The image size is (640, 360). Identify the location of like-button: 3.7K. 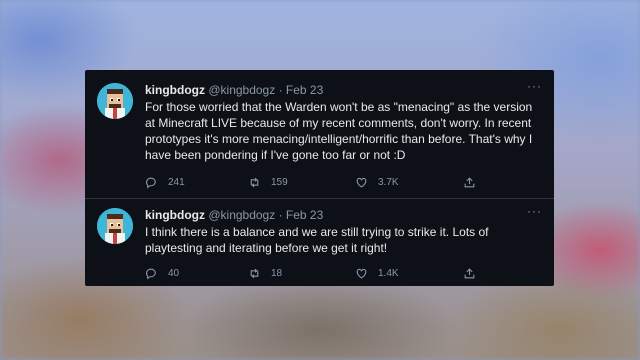
(377, 182).